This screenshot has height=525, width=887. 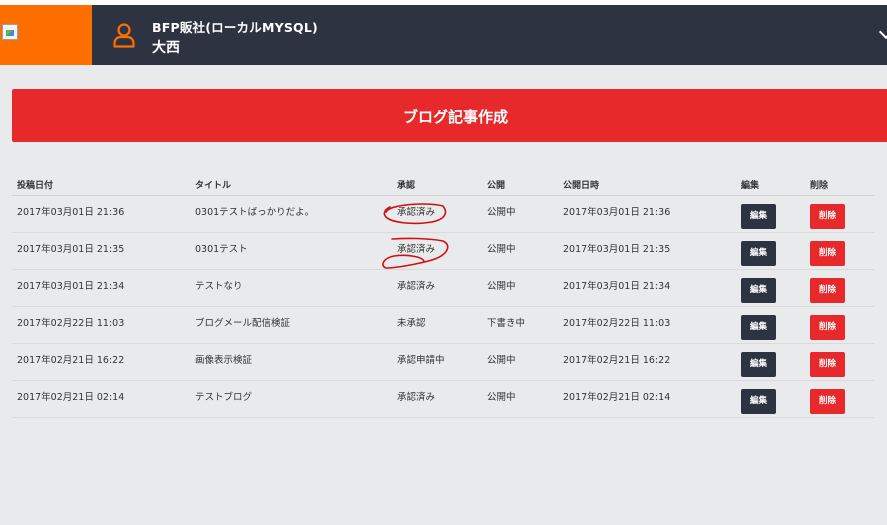 I want to click on post-title: テストブログ, so click(x=291, y=399).